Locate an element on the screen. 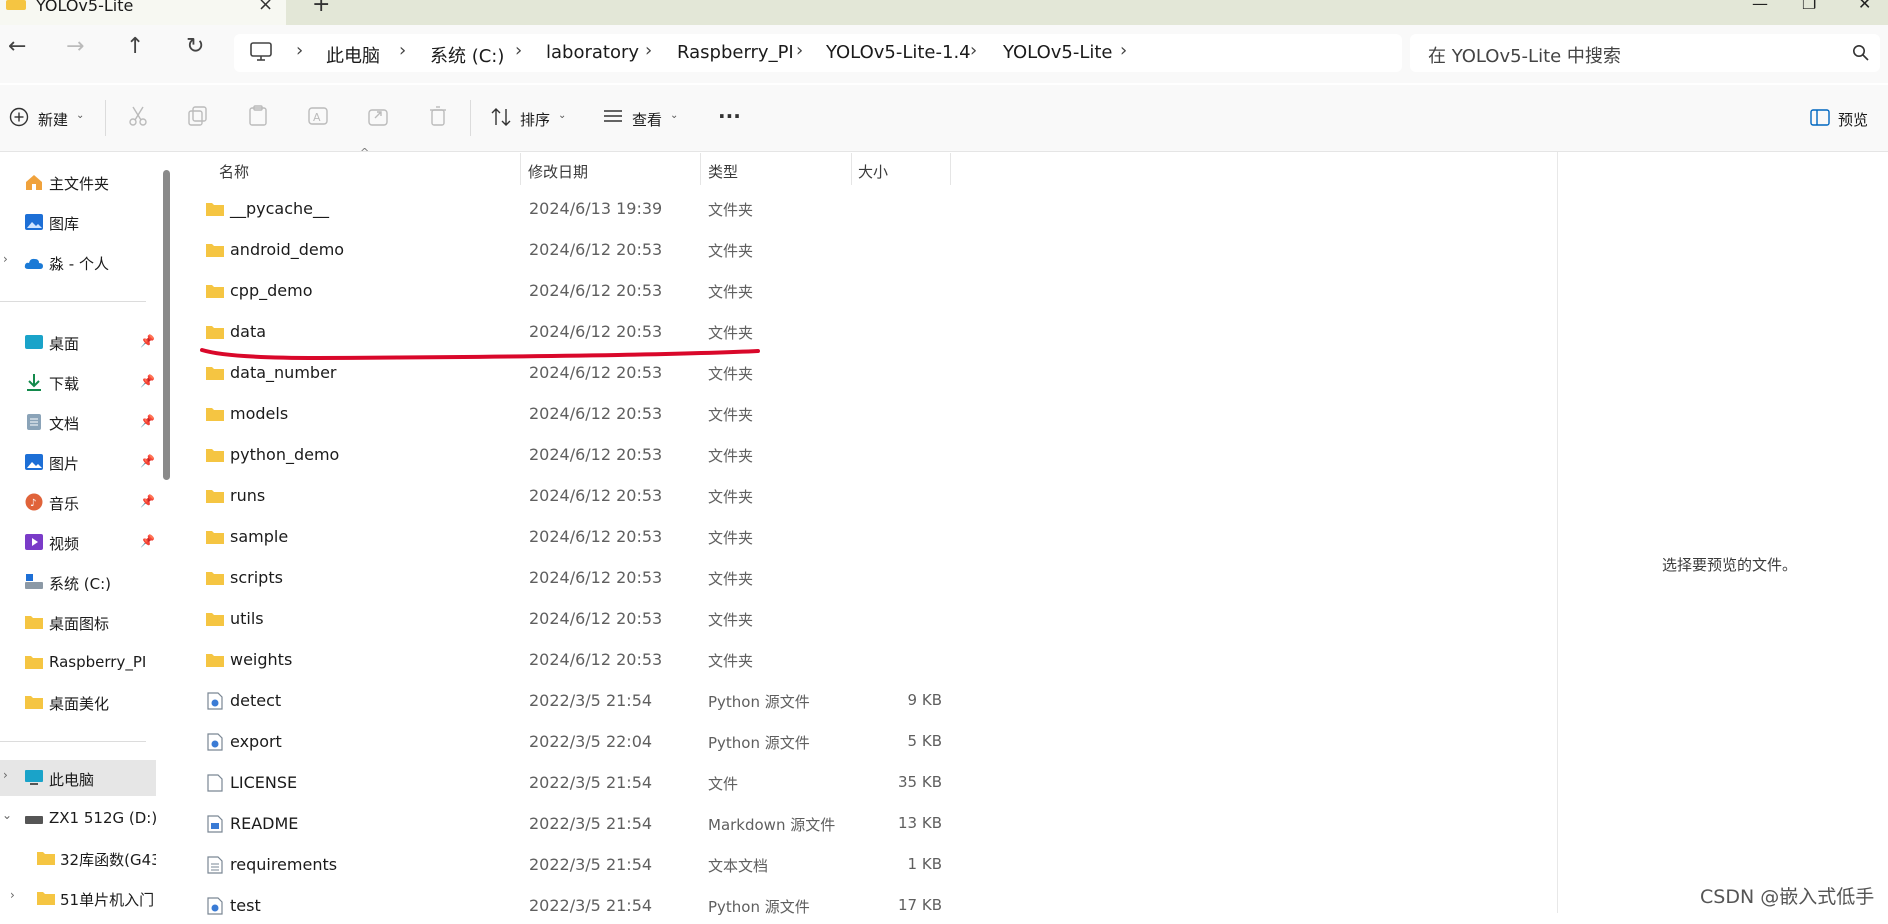  column-header-date: 修改日期 is located at coordinates (558, 171).